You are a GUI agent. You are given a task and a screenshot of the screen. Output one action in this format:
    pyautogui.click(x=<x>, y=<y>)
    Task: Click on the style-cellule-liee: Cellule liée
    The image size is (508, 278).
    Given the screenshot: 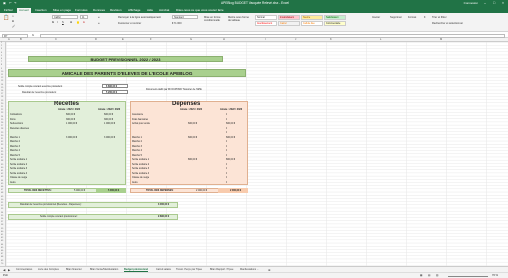 What is the action you would take?
    pyautogui.click(x=312, y=23)
    